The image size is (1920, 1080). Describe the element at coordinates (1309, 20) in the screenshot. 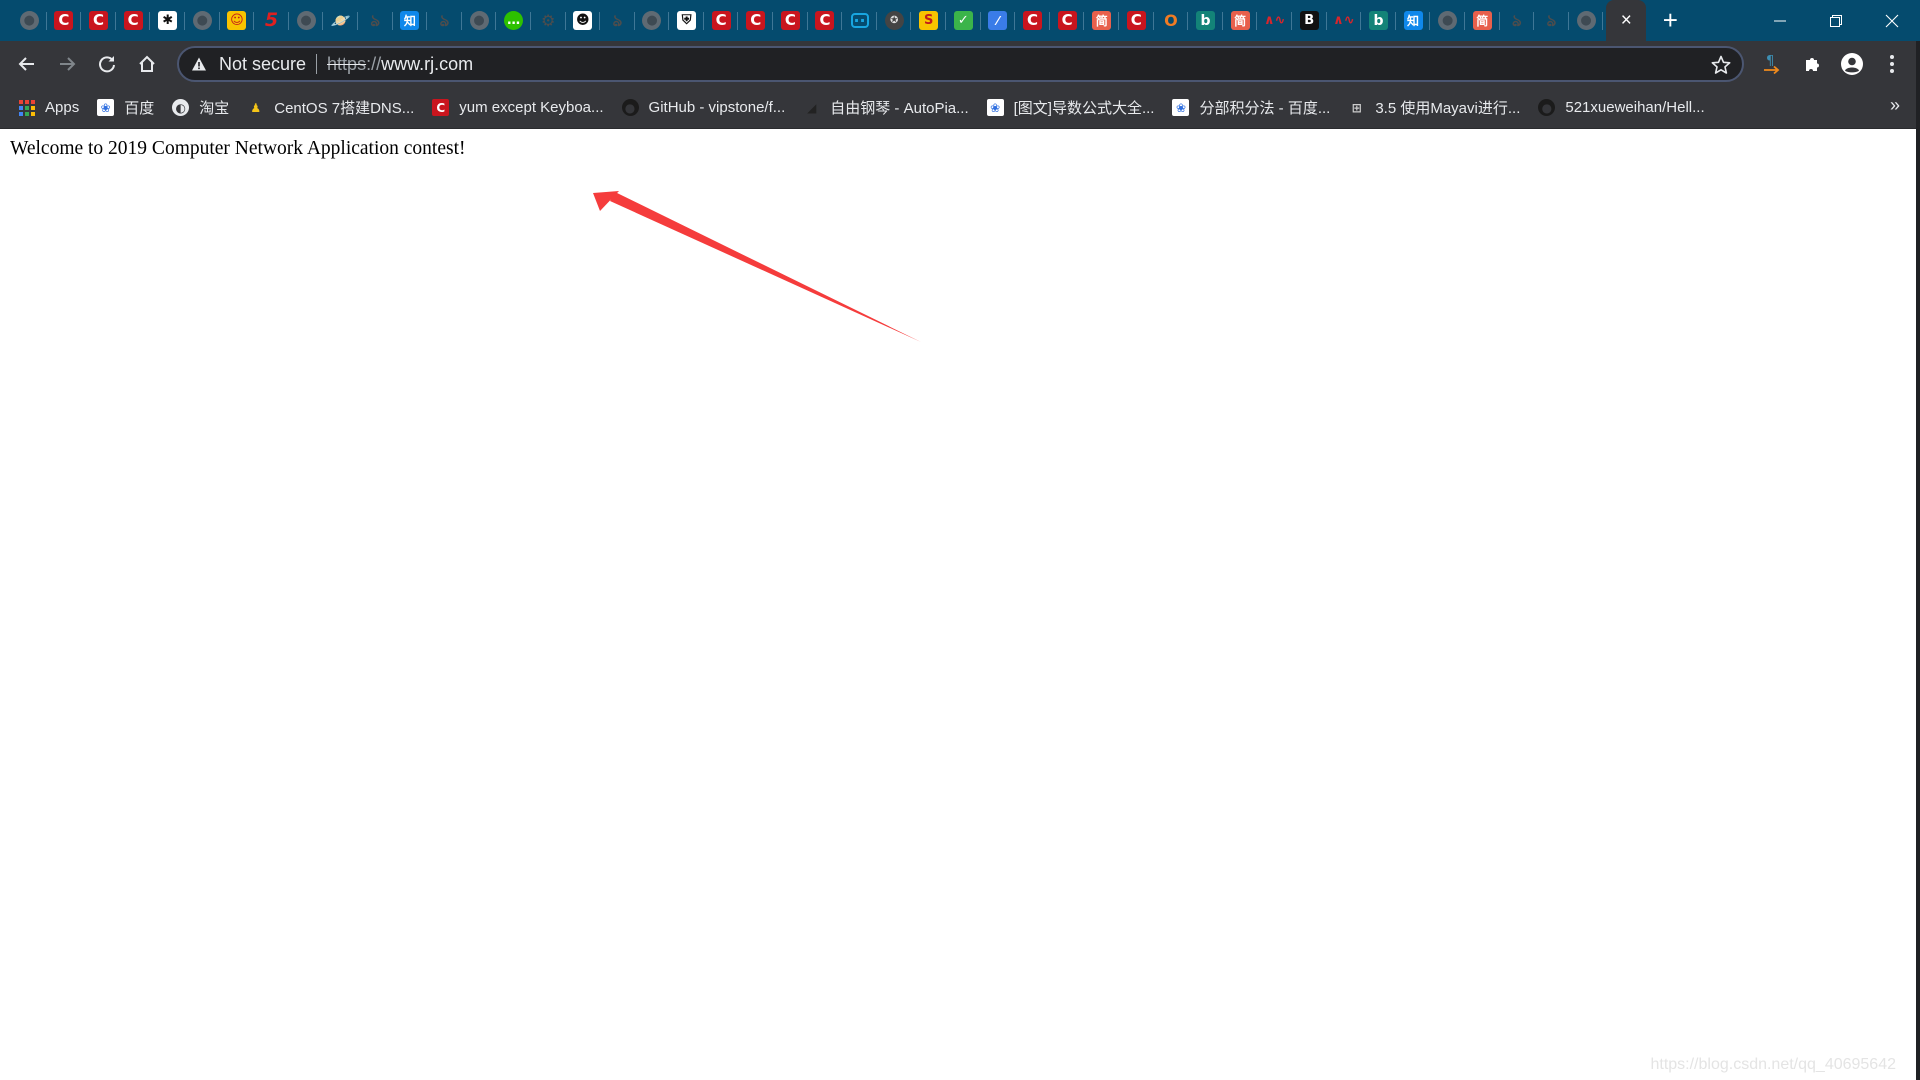

I see `pinned-tab: B` at that location.